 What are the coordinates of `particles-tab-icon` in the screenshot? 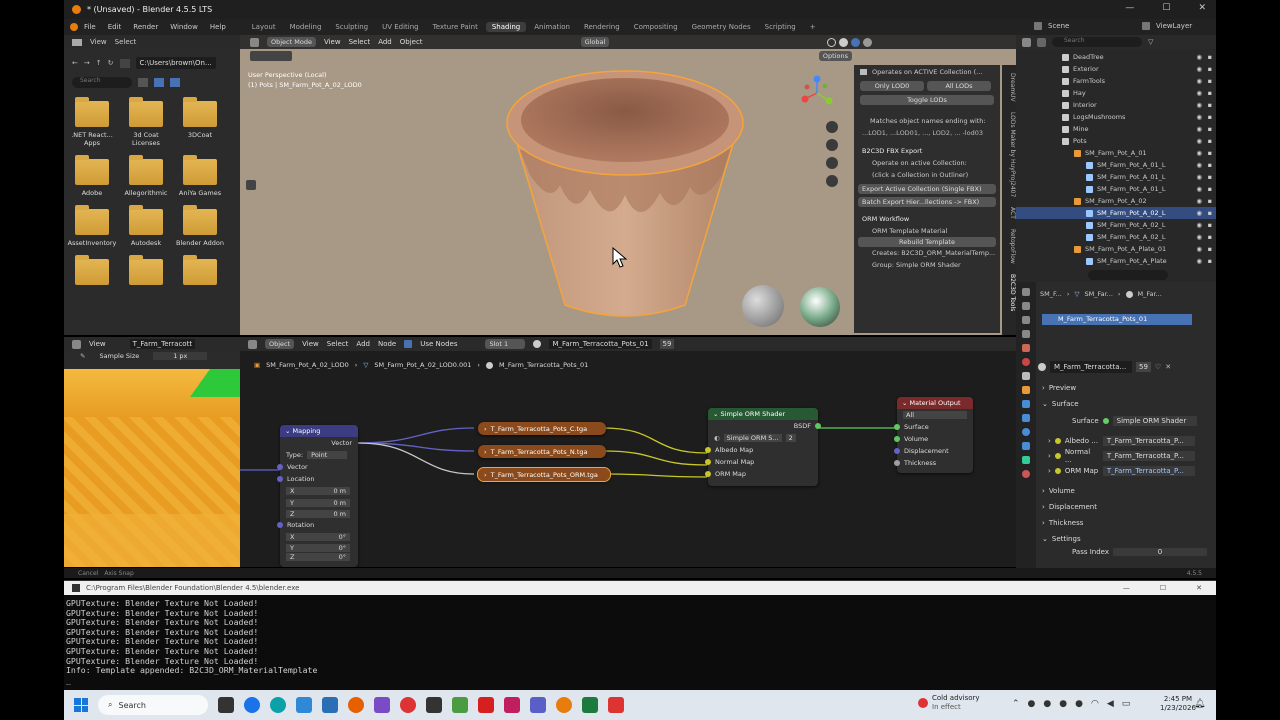 It's located at (1026, 418).